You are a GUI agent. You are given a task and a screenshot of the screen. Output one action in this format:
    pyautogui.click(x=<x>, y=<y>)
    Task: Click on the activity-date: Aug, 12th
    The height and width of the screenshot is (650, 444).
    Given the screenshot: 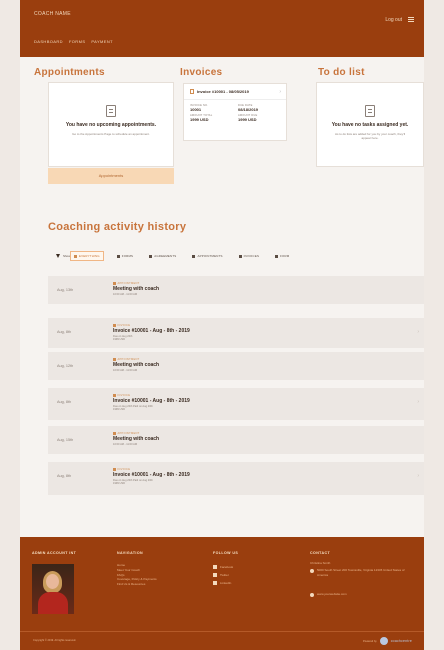 What is the action you would take?
    pyautogui.click(x=65, y=366)
    